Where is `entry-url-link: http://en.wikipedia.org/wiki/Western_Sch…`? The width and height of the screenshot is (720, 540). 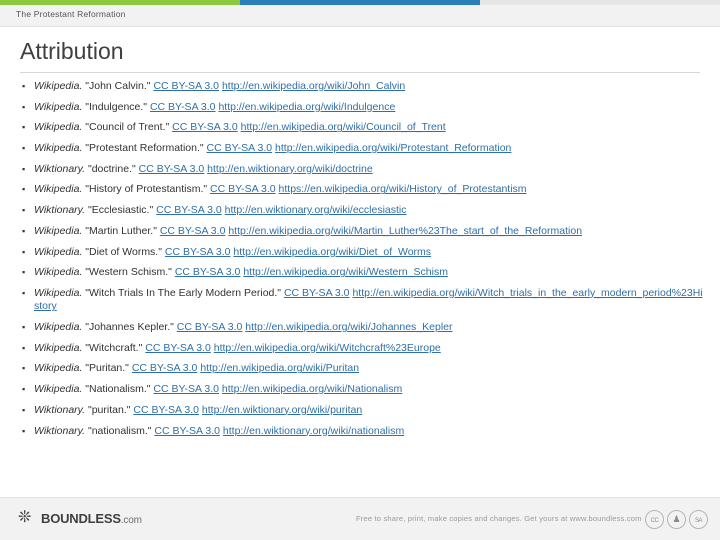 entry-url-link: http://en.wikipedia.org/wiki/Western_Sch… is located at coordinates (345, 272).